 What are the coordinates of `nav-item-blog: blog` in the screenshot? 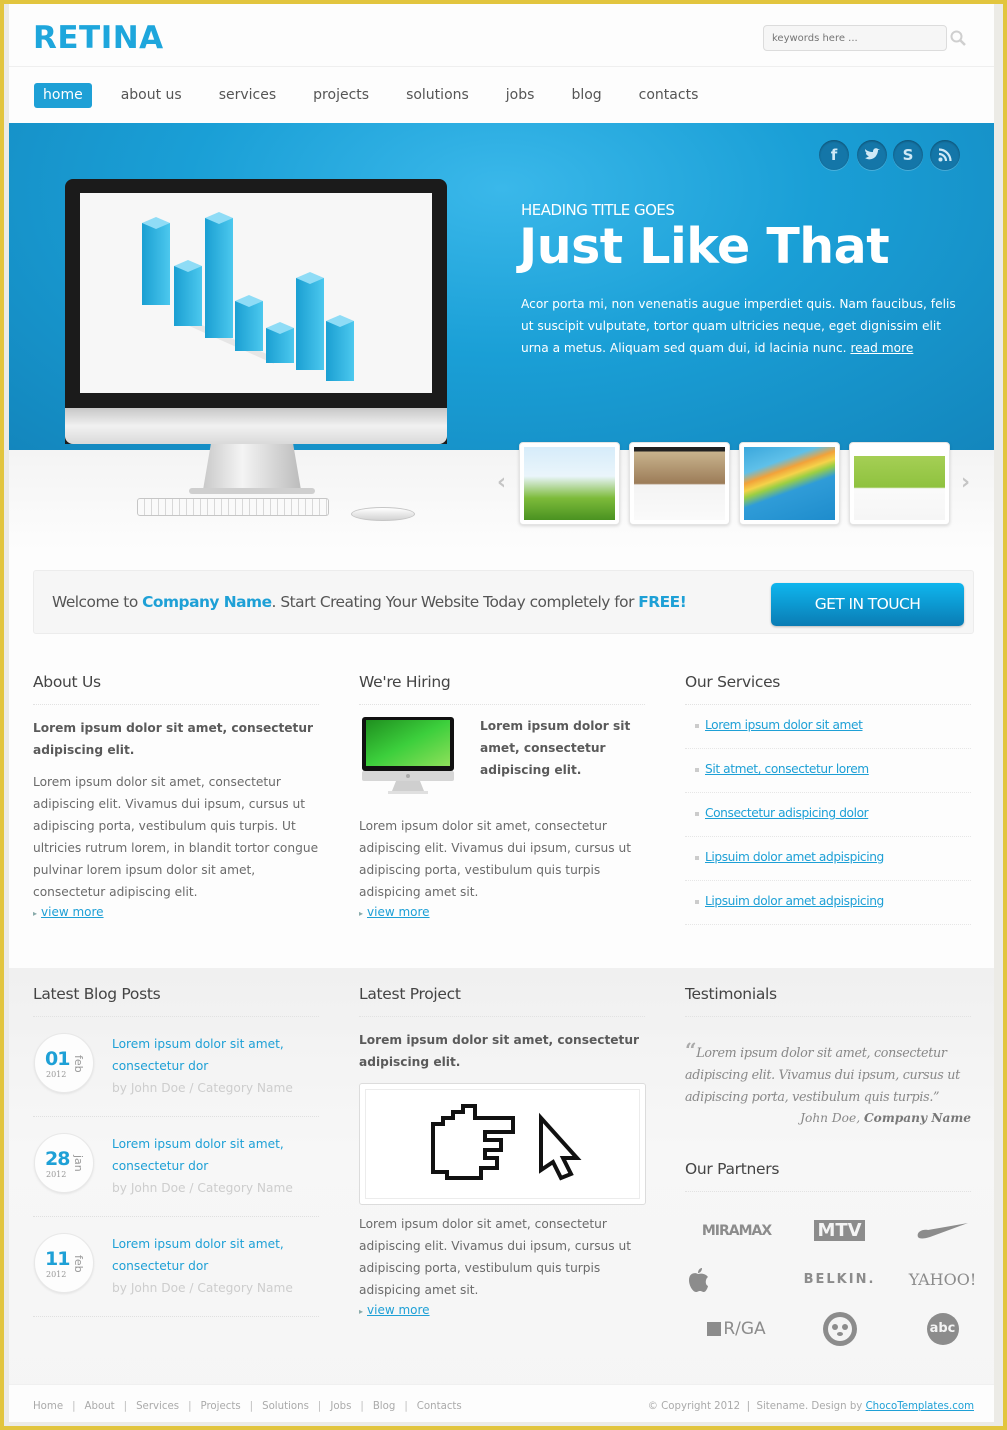 It's located at (586, 95).